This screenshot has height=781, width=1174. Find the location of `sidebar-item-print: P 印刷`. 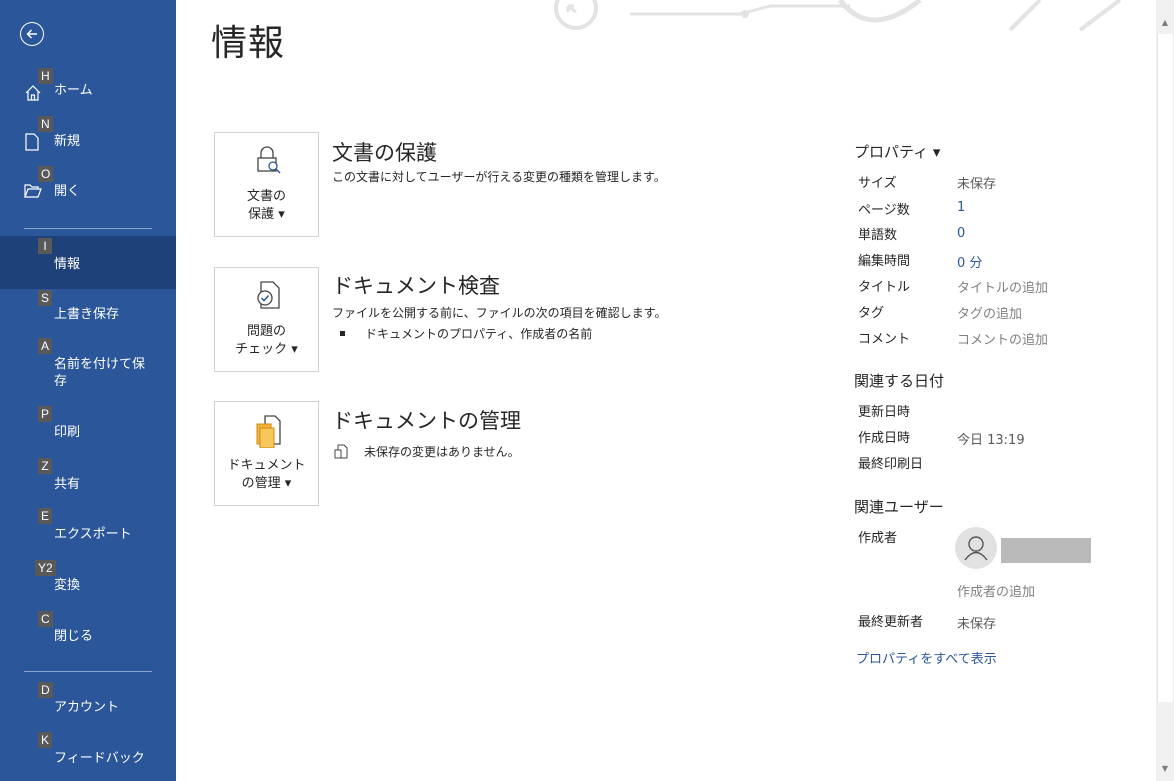

sidebar-item-print: P 印刷 is located at coordinates (88, 429).